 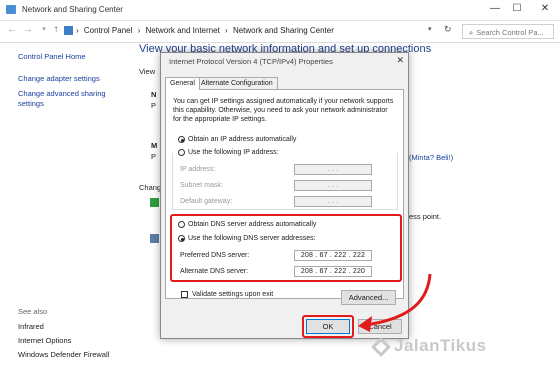 I want to click on watermark-icon, so click(x=381, y=346).